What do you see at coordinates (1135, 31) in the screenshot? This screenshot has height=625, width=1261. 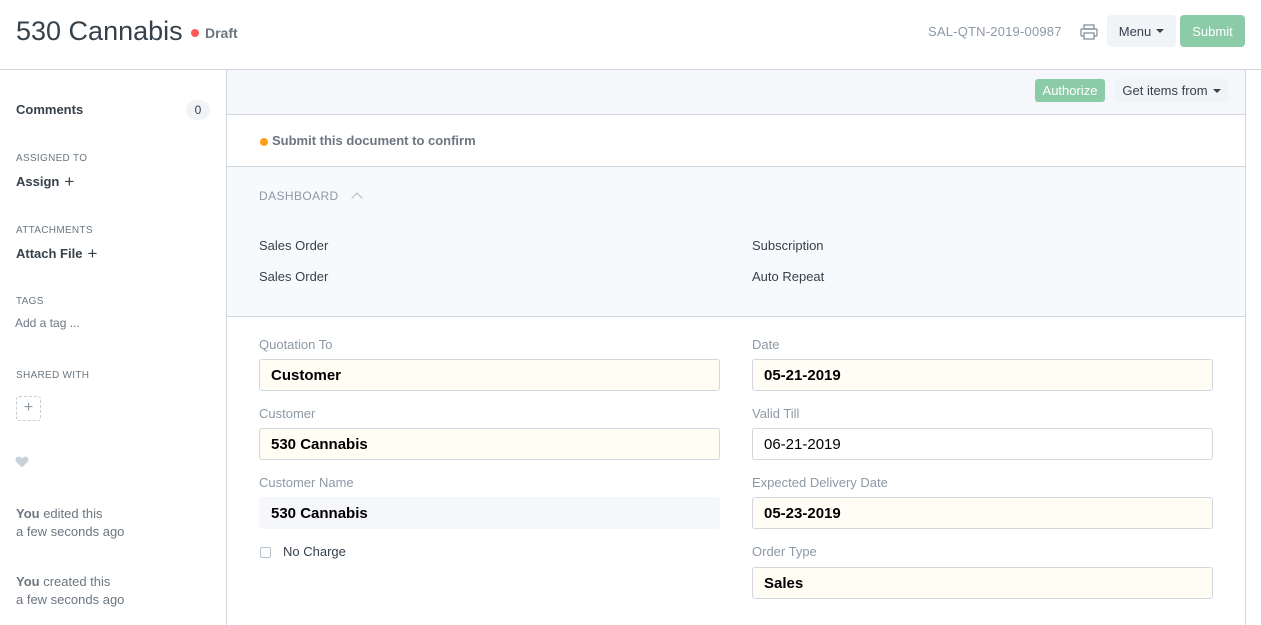 I see `menu-button-label: Menu` at bounding box center [1135, 31].